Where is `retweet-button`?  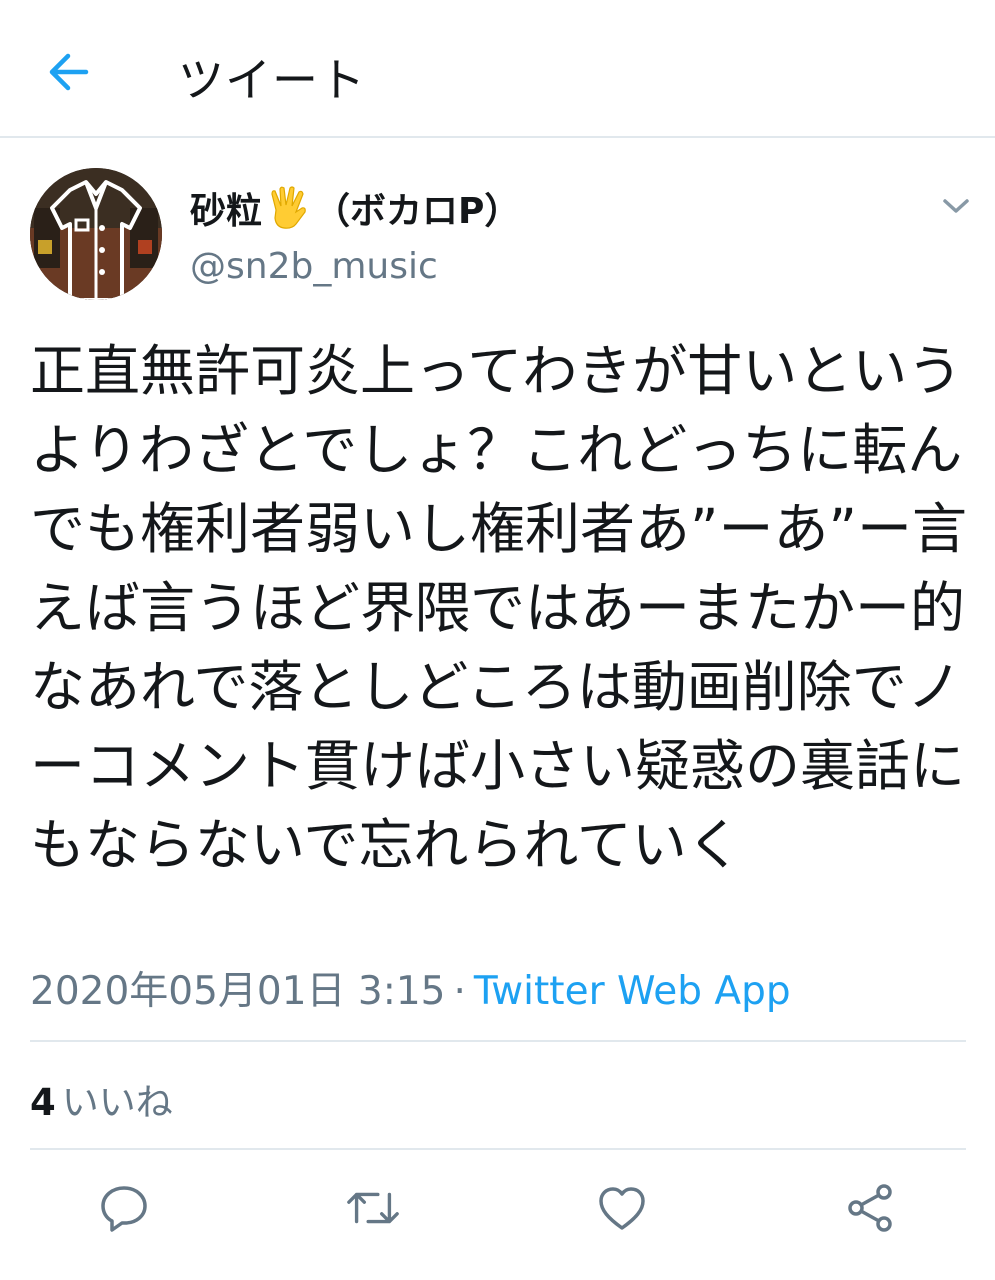
retweet-button is located at coordinates (373, 1208).